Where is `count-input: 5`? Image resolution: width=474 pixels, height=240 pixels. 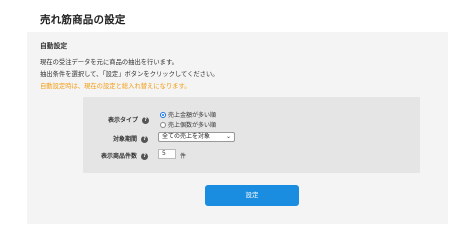 count-input: 5 is located at coordinates (167, 154).